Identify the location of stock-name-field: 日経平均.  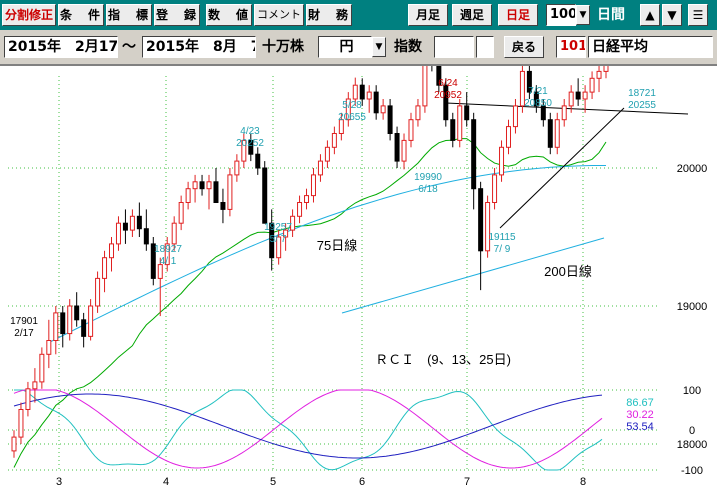
(650, 47).